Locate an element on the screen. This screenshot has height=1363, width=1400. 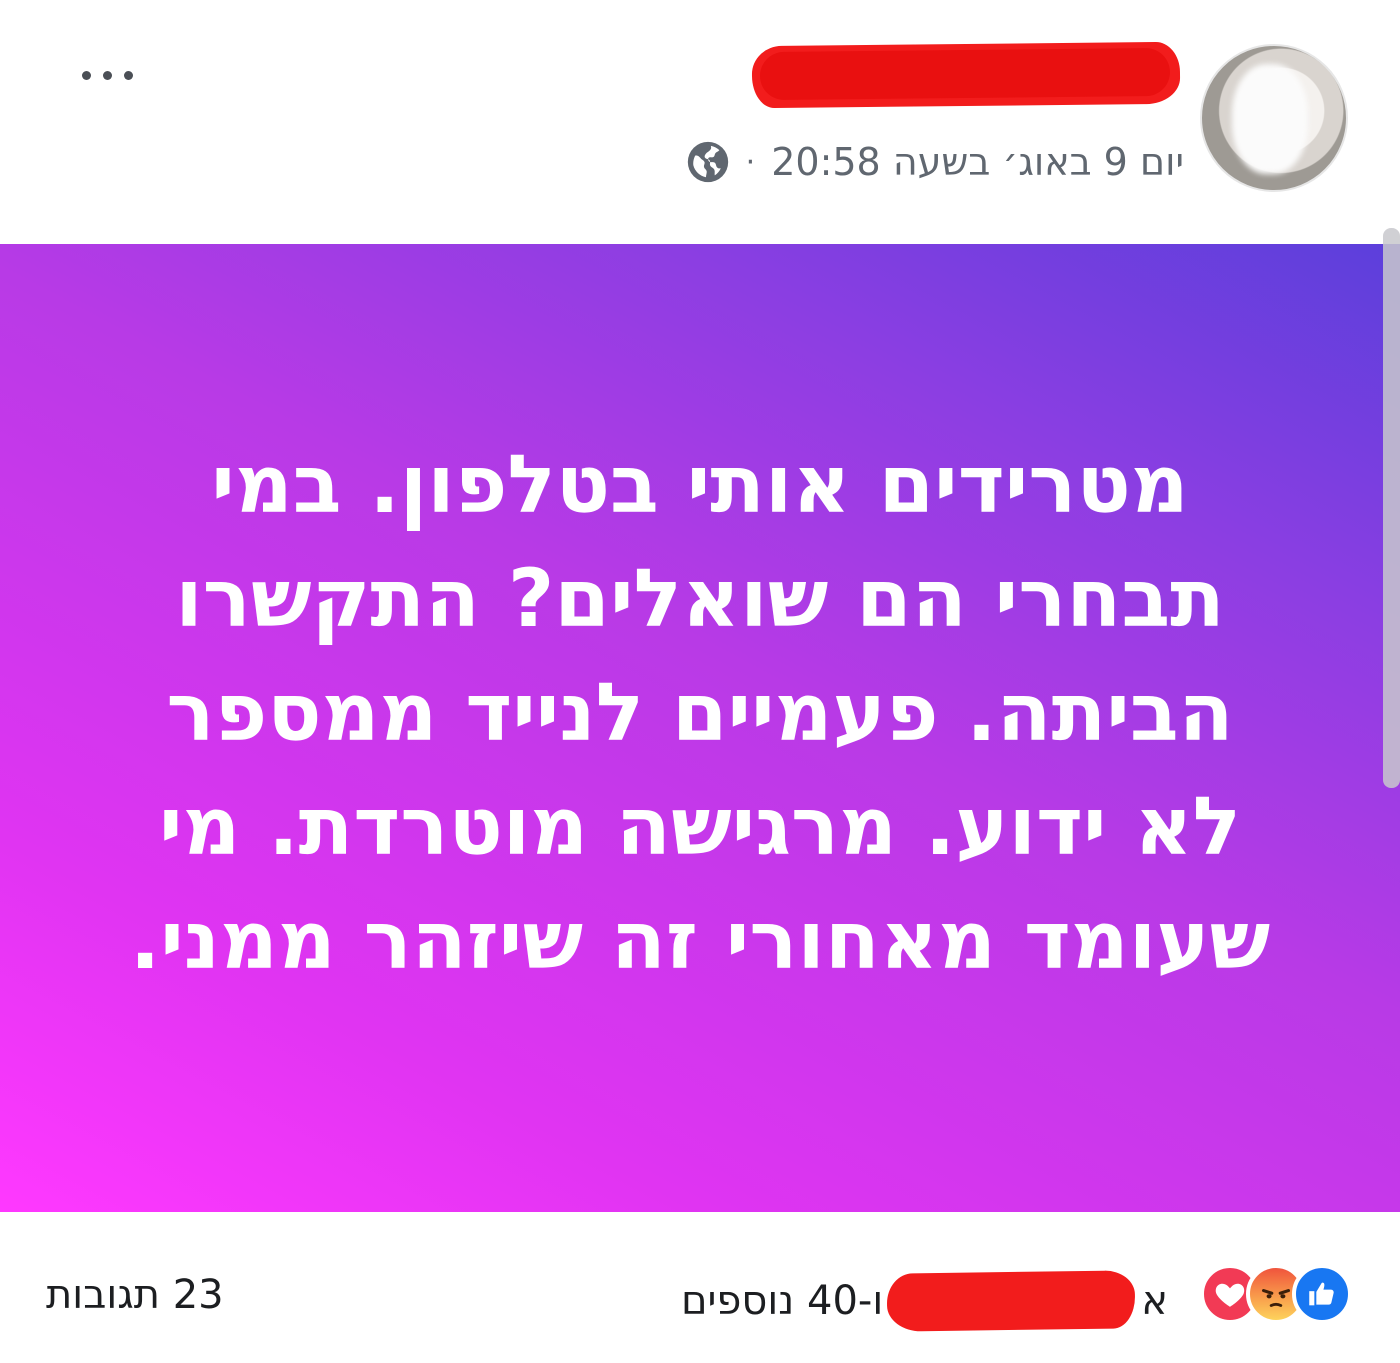
scrollbar-thumb is located at coordinates (1391, 508).